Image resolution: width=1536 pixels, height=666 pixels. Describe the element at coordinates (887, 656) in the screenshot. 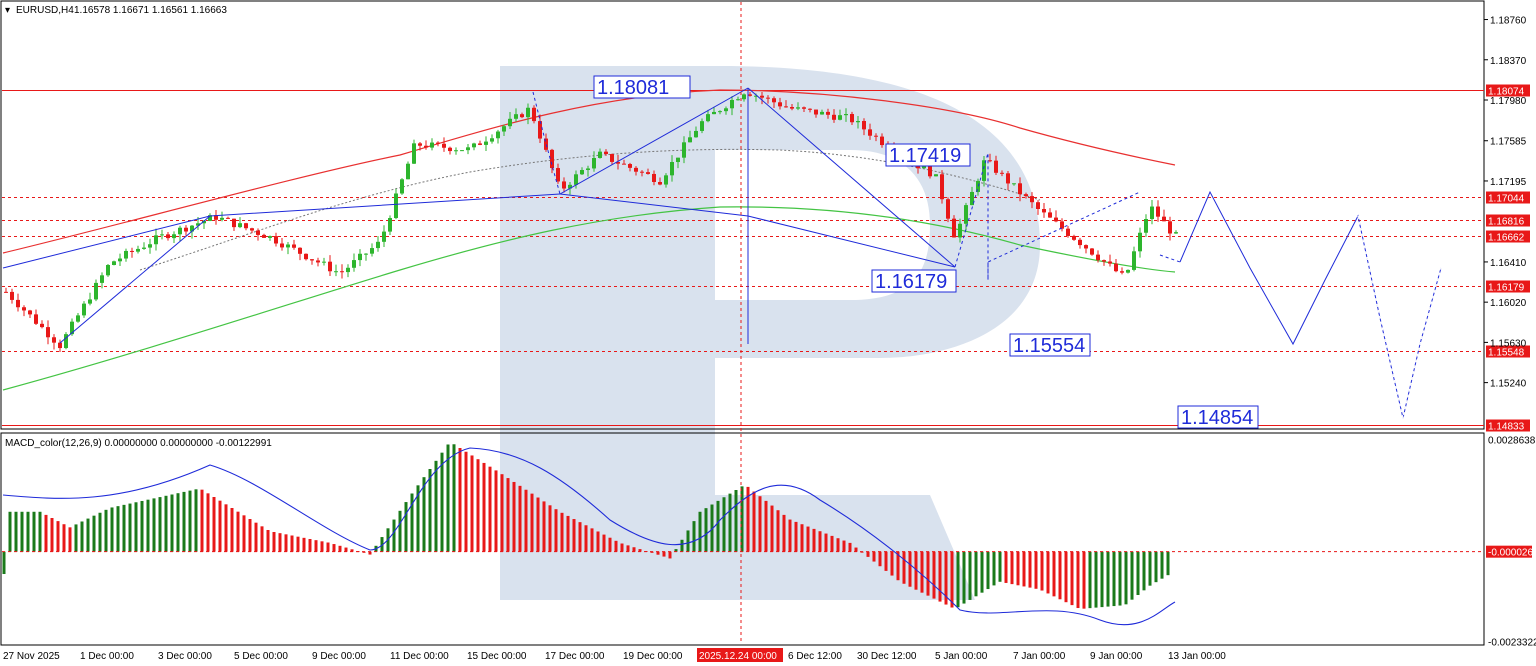

I see `time-tick-label: 30 Dec 12:00` at that location.